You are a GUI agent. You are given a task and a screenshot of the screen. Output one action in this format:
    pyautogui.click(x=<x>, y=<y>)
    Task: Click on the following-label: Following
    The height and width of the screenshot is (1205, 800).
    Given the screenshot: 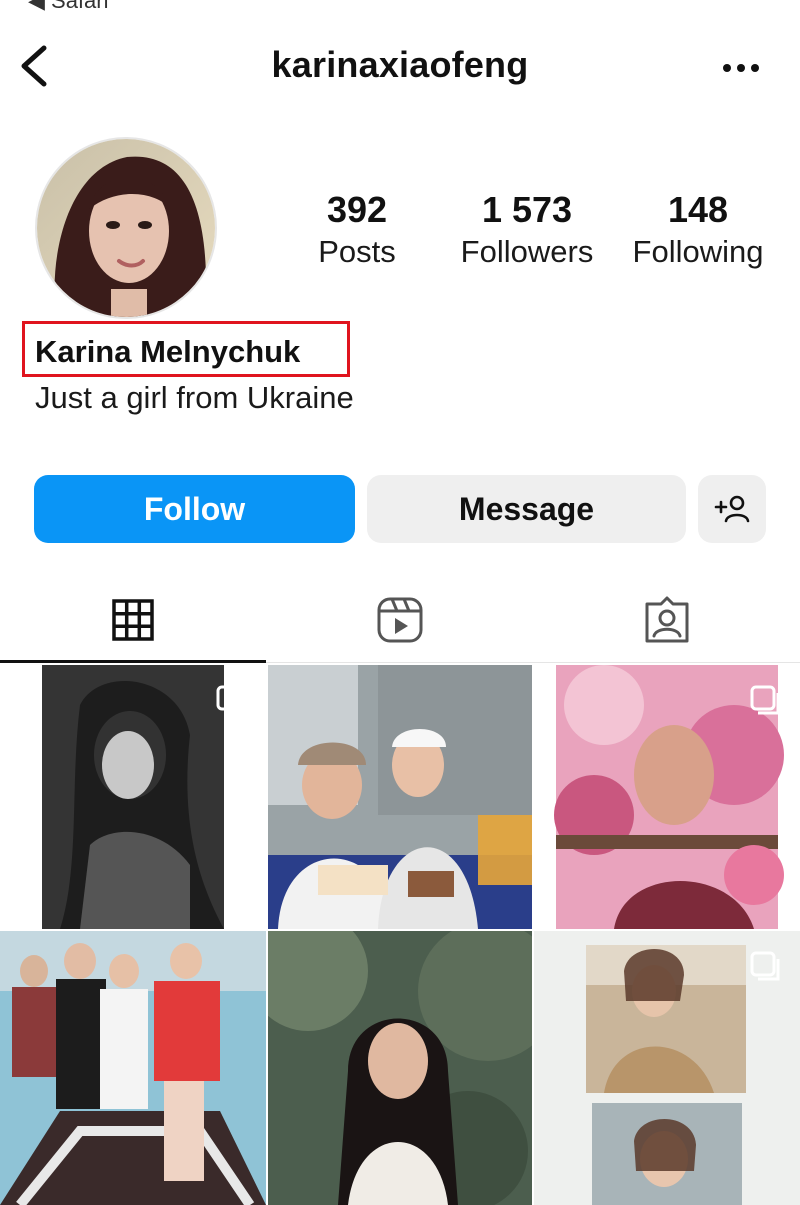 What is the action you would take?
    pyautogui.click(x=698, y=251)
    